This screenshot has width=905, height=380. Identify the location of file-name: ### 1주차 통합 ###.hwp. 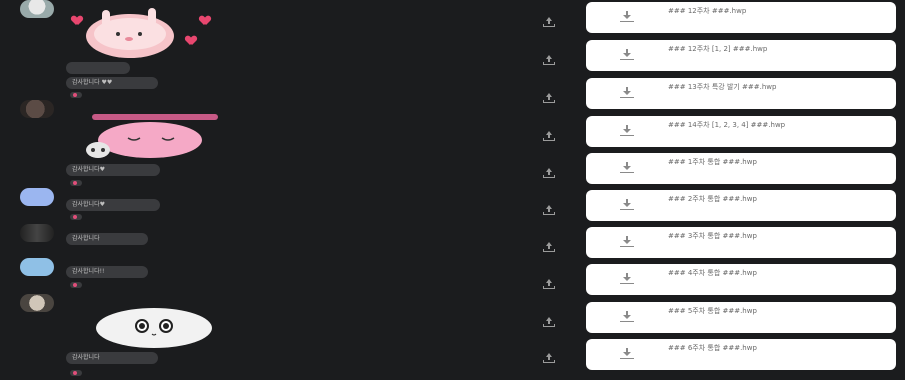
(712, 162).